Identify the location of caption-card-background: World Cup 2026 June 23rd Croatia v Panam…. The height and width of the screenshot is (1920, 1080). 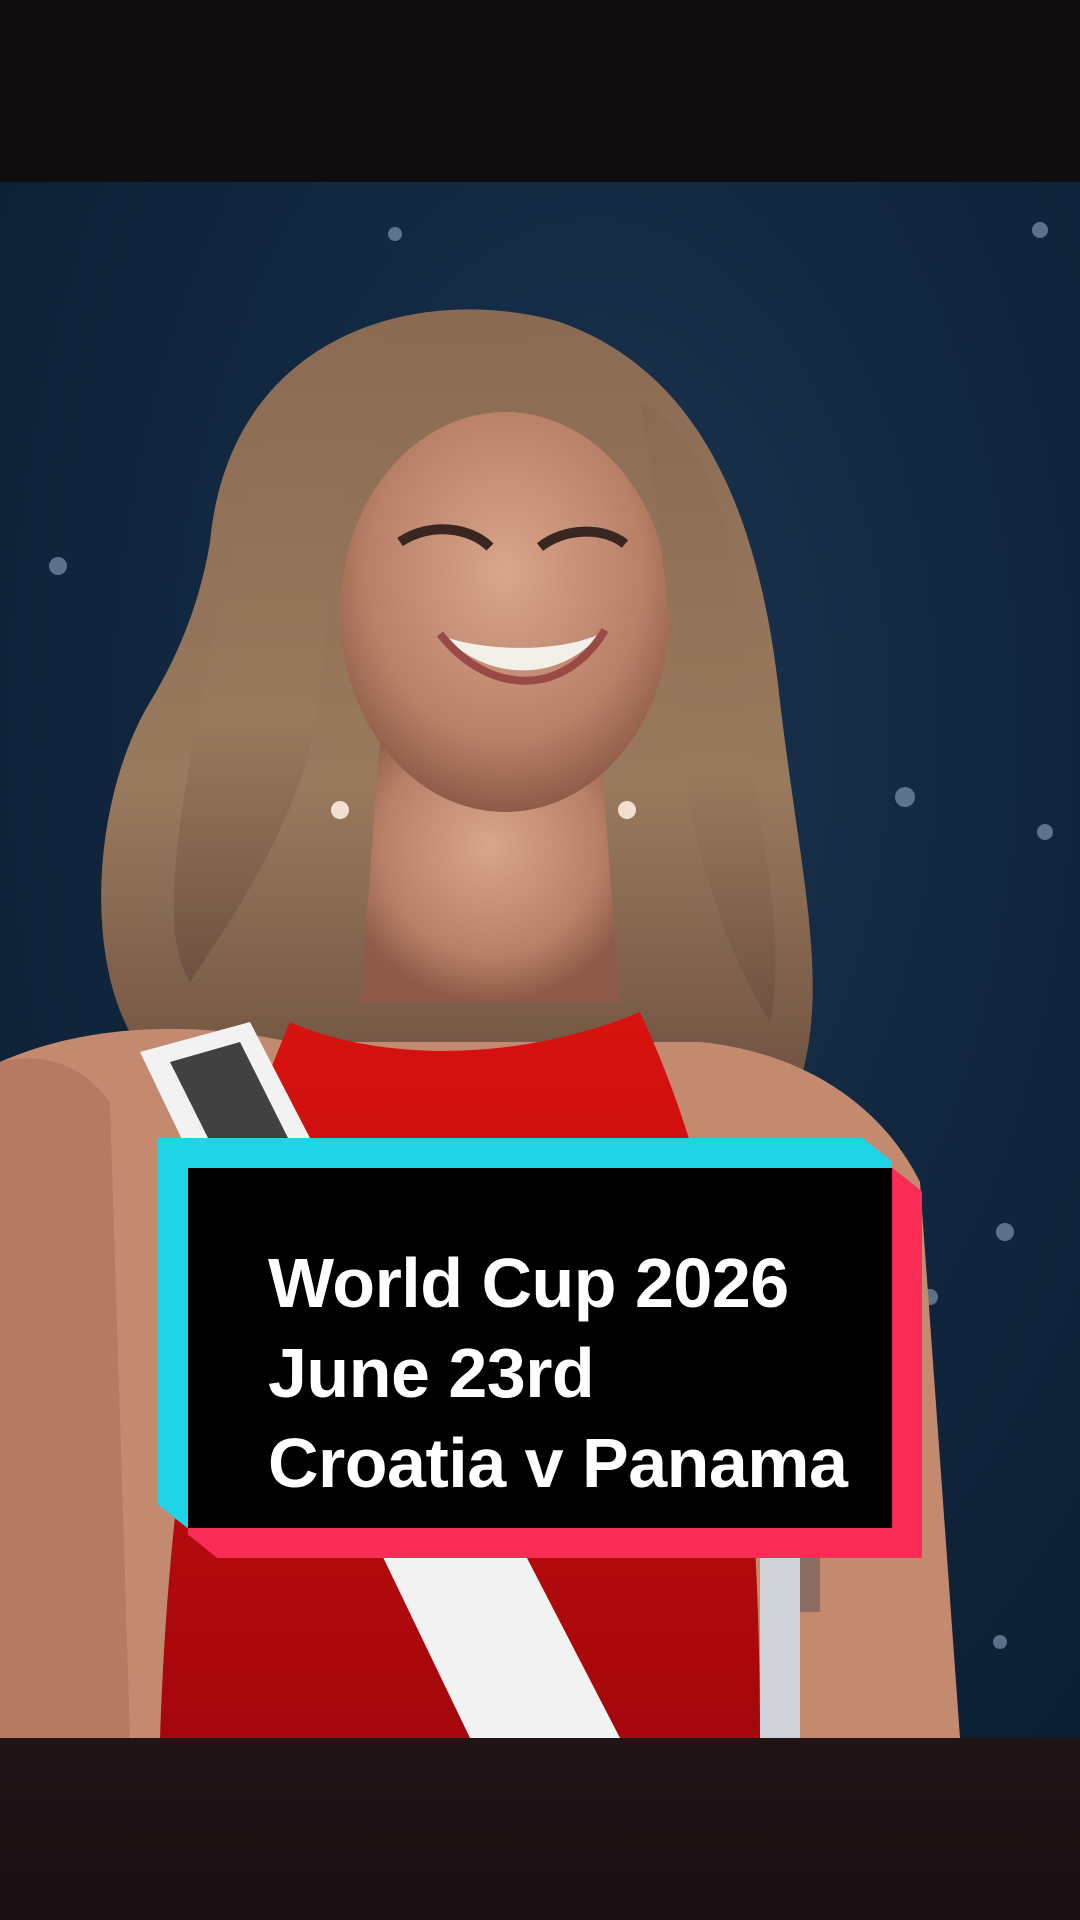
(540, 1348).